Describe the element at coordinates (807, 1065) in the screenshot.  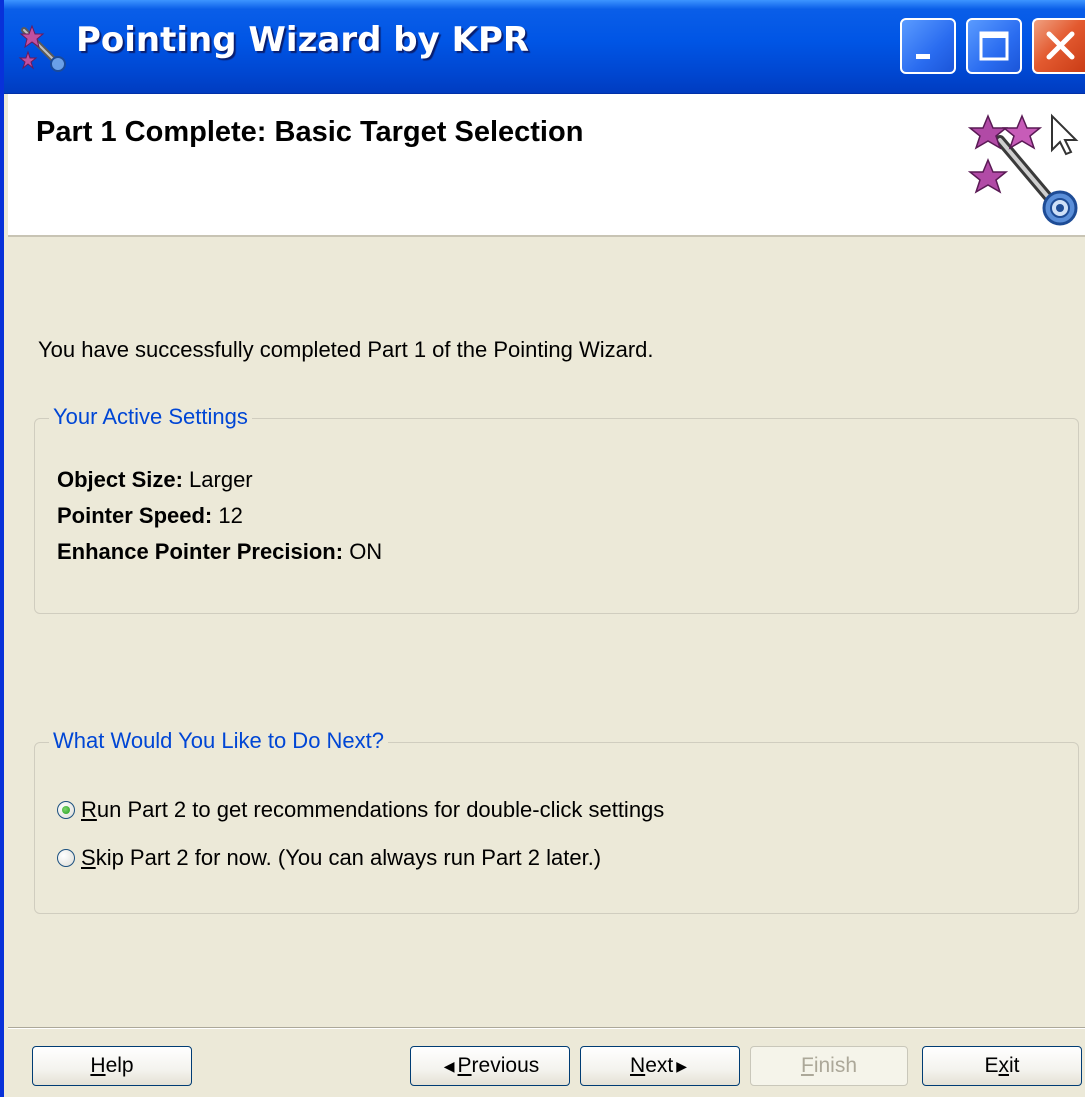
I see `mnemonic: F` at that location.